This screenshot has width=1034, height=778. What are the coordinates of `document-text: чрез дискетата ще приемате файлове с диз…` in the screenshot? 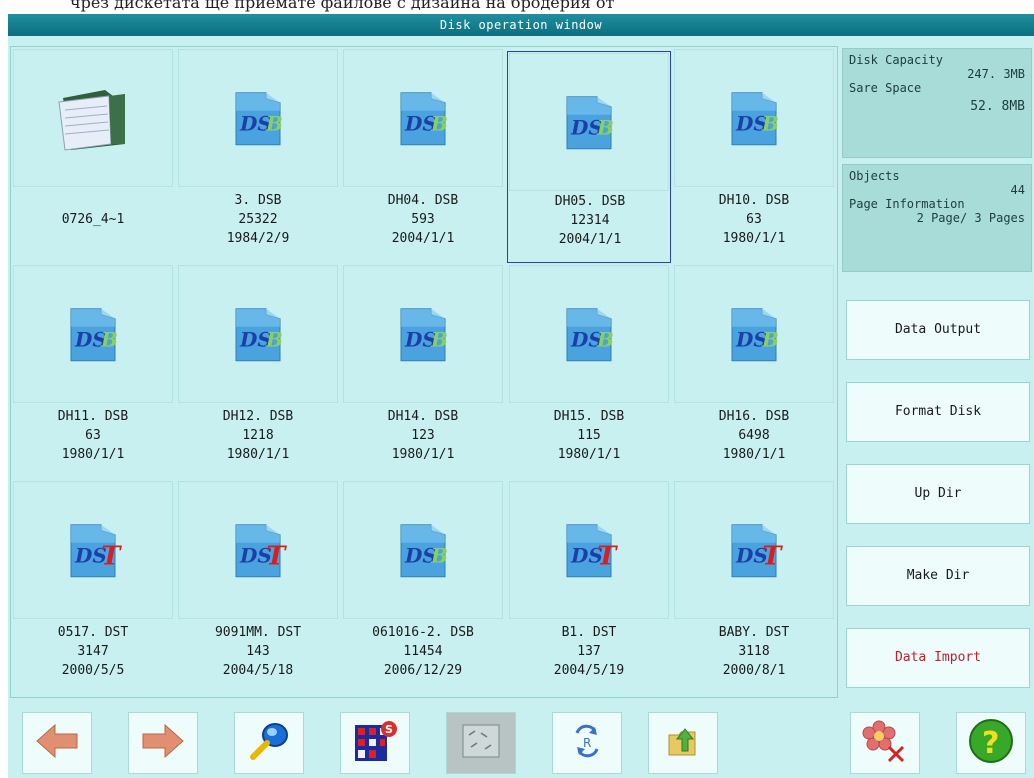 It's located at (342, 6).